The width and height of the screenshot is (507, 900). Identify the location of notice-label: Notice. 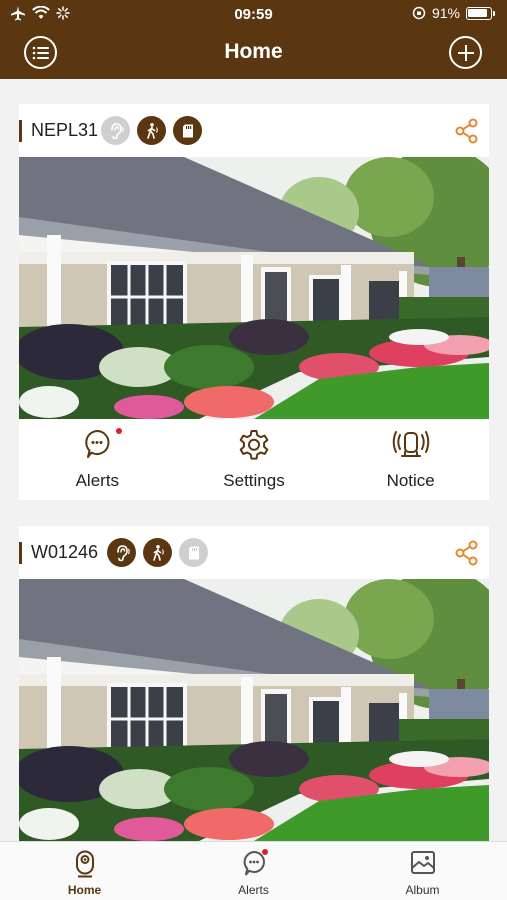
(410, 480).